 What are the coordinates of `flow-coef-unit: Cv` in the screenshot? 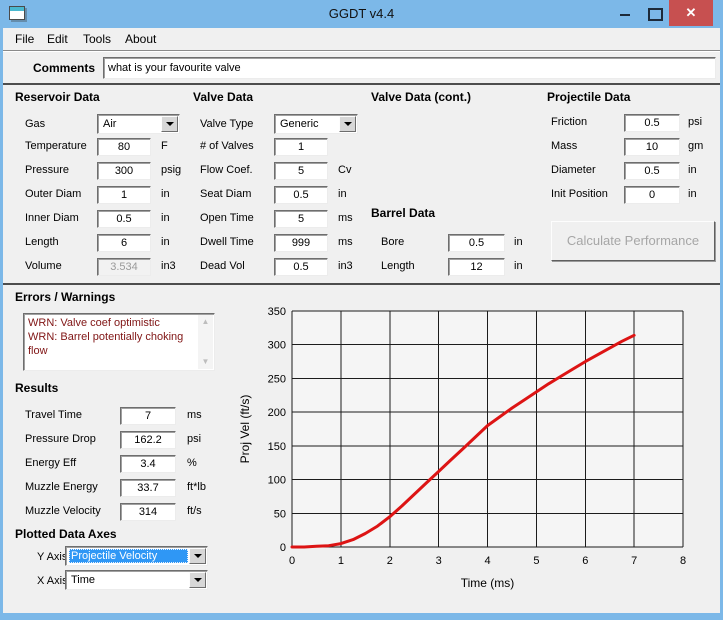 It's located at (345, 170).